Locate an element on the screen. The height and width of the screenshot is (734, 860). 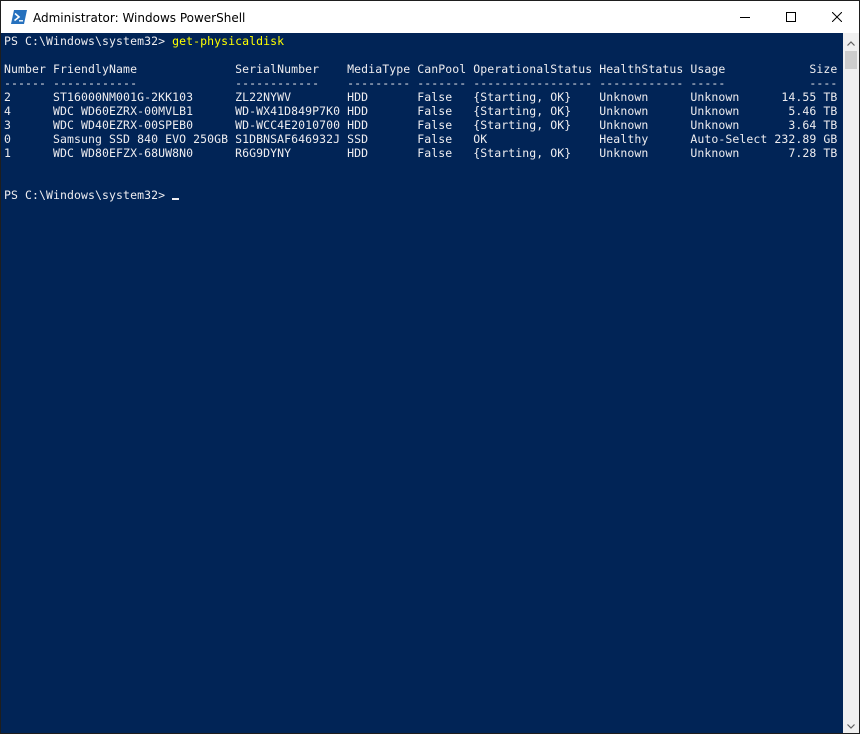
scrollbar-track is located at coordinates (851, 383).